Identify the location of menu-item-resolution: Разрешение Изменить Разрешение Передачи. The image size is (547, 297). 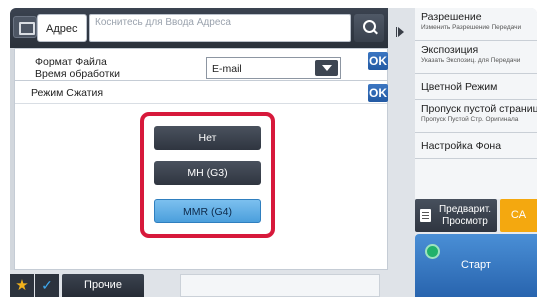
(476, 24).